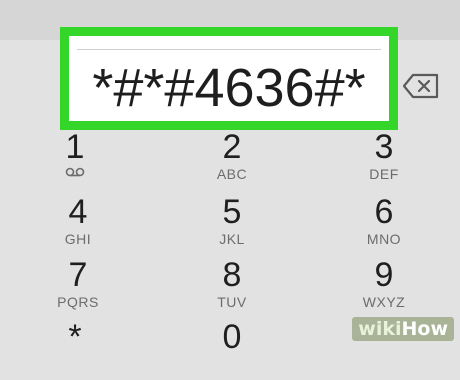  I want to click on key-digit: *, so click(75, 337).